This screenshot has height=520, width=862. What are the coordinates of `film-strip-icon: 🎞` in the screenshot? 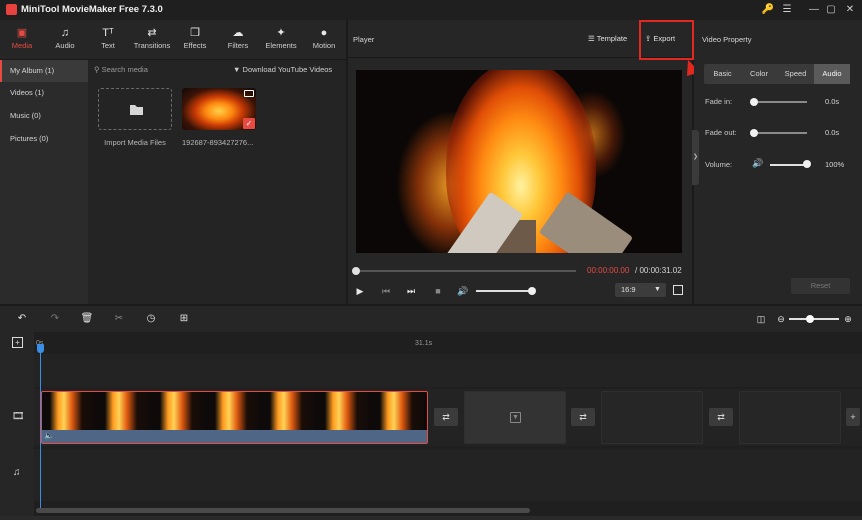 It's located at (18, 416).